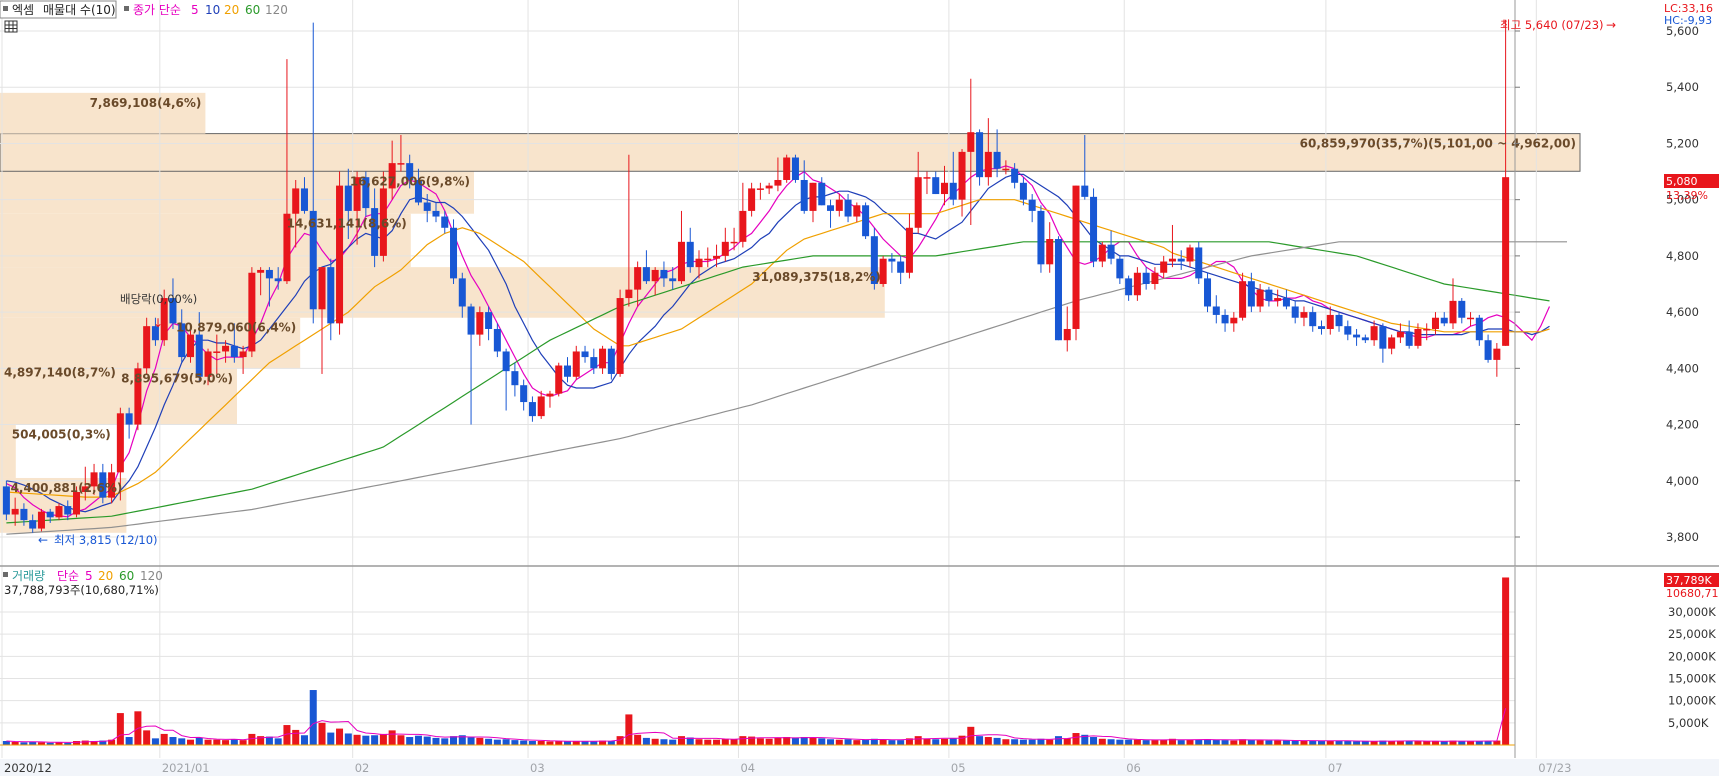  Describe the element at coordinates (28, 576) in the screenshot. I see `volume-title: 거래량` at that location.